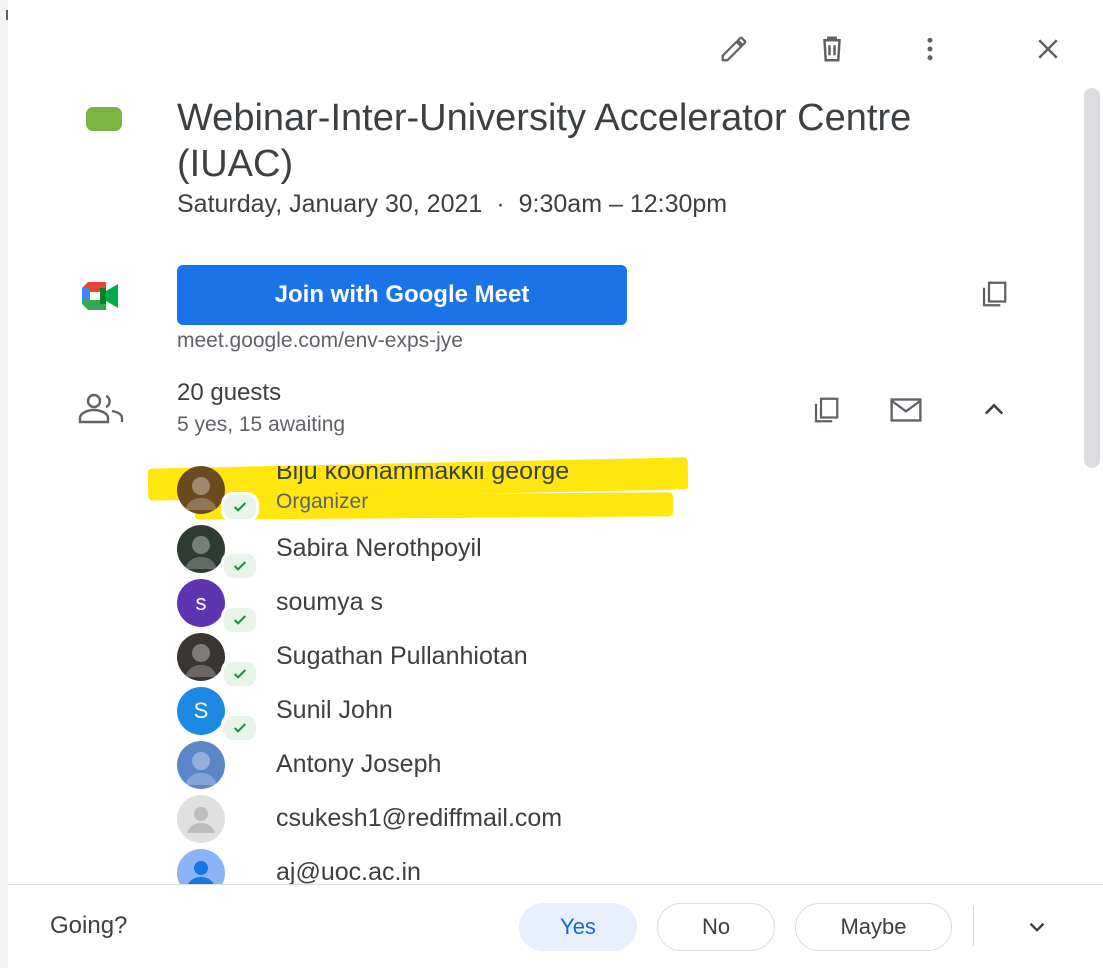 The height and width of the screenshot is (968, 1103). Describe the element at coordinates (322, 501) in the screenshot. I see `guest-role: Organizer` at that location.